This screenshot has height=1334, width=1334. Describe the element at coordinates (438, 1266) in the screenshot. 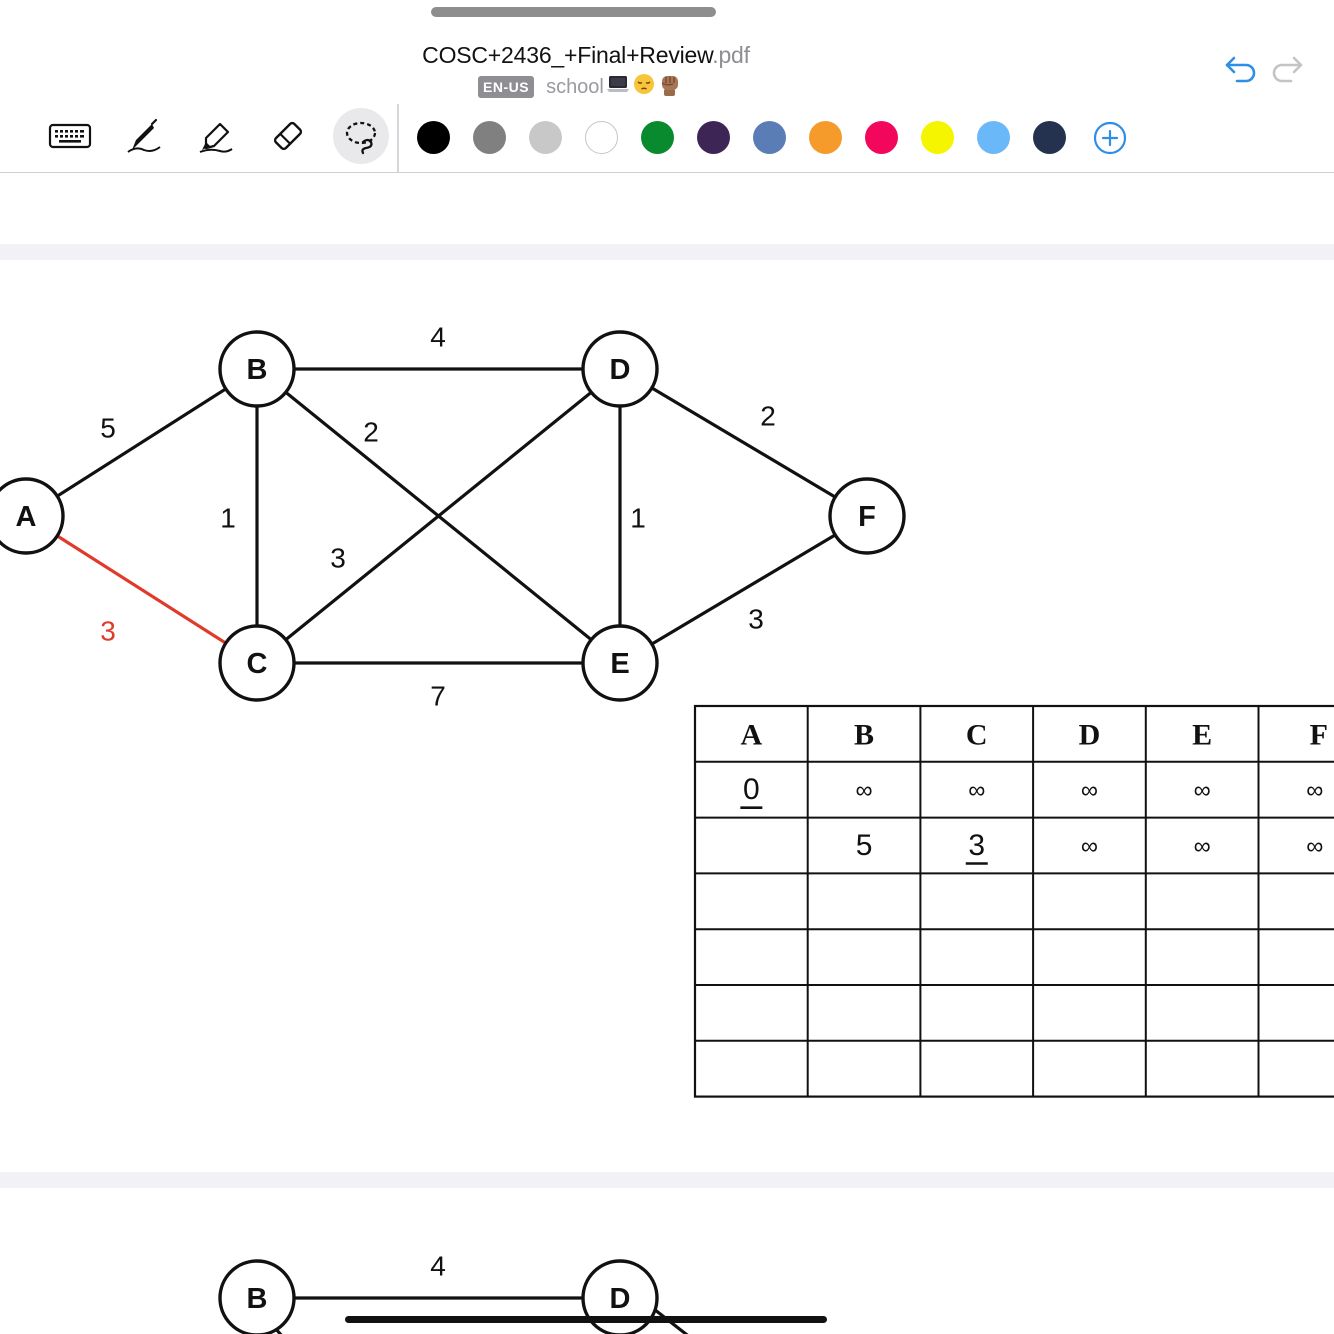

I see `graph2-edge-weight-BD: 4` at that location.